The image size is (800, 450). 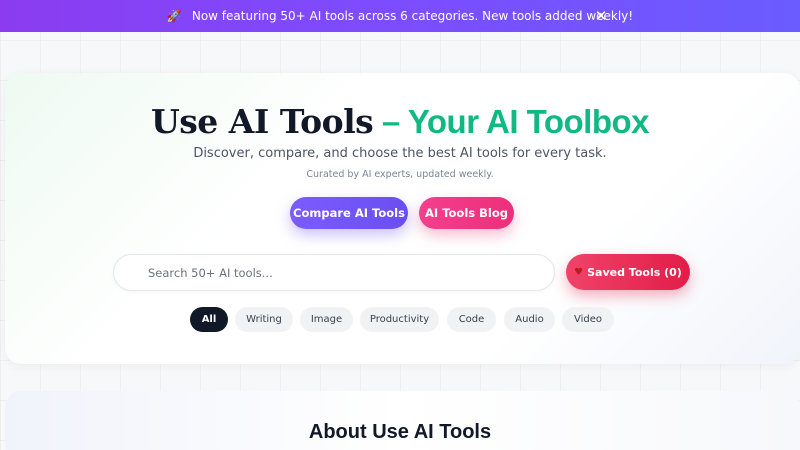 I want to click on search-input, so click(x=348, y=272).